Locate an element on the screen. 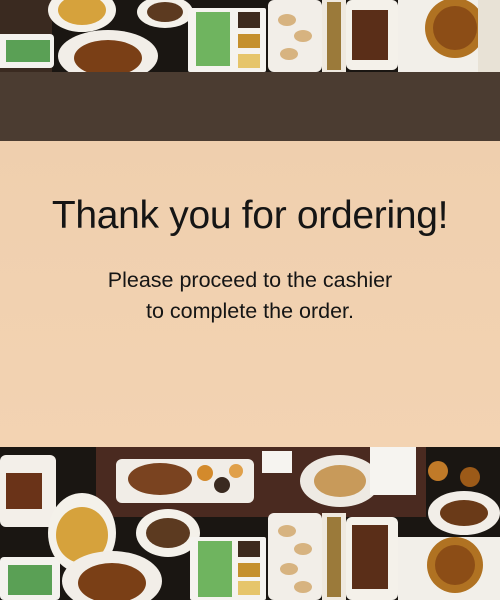 The image size is (500, 600). food-photo-strip-top is located at coordinates (250, 36).